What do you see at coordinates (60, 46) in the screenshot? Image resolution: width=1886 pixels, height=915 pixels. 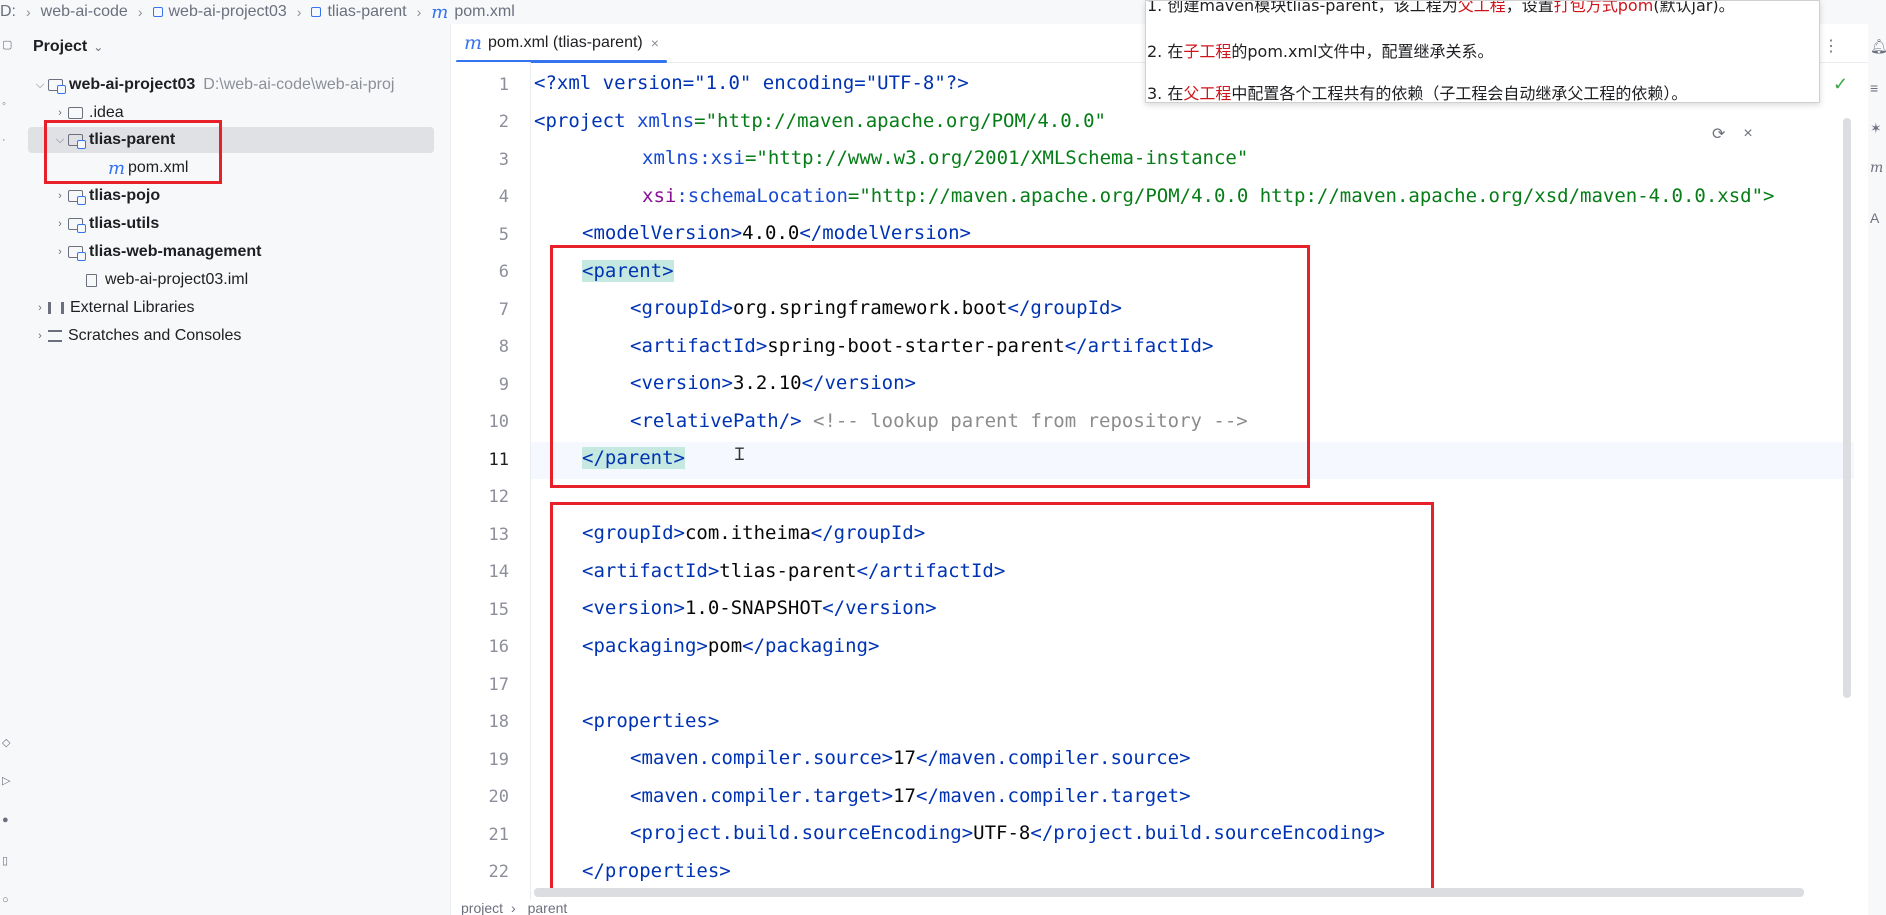 I see `project-panel-title-label: Project` at bounding box center [60, 46].